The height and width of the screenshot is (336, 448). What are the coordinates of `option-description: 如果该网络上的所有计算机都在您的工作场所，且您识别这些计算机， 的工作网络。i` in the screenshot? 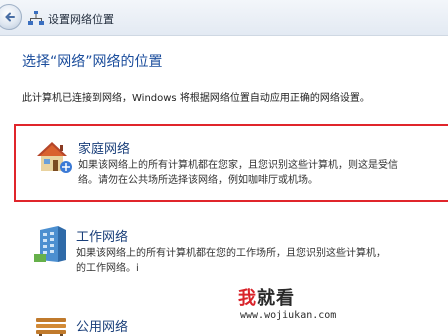 It's located at (262, 261).